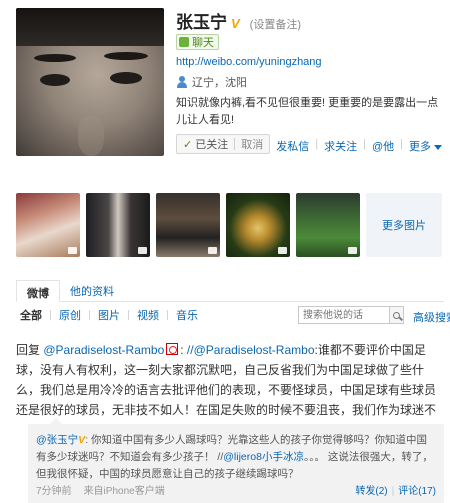 The width and height of the screenshot is (450, 503). What do you see at coordinates (383, 146) in the screenshot?
I see `mention-link: @他` at bounding box center [383, 146].